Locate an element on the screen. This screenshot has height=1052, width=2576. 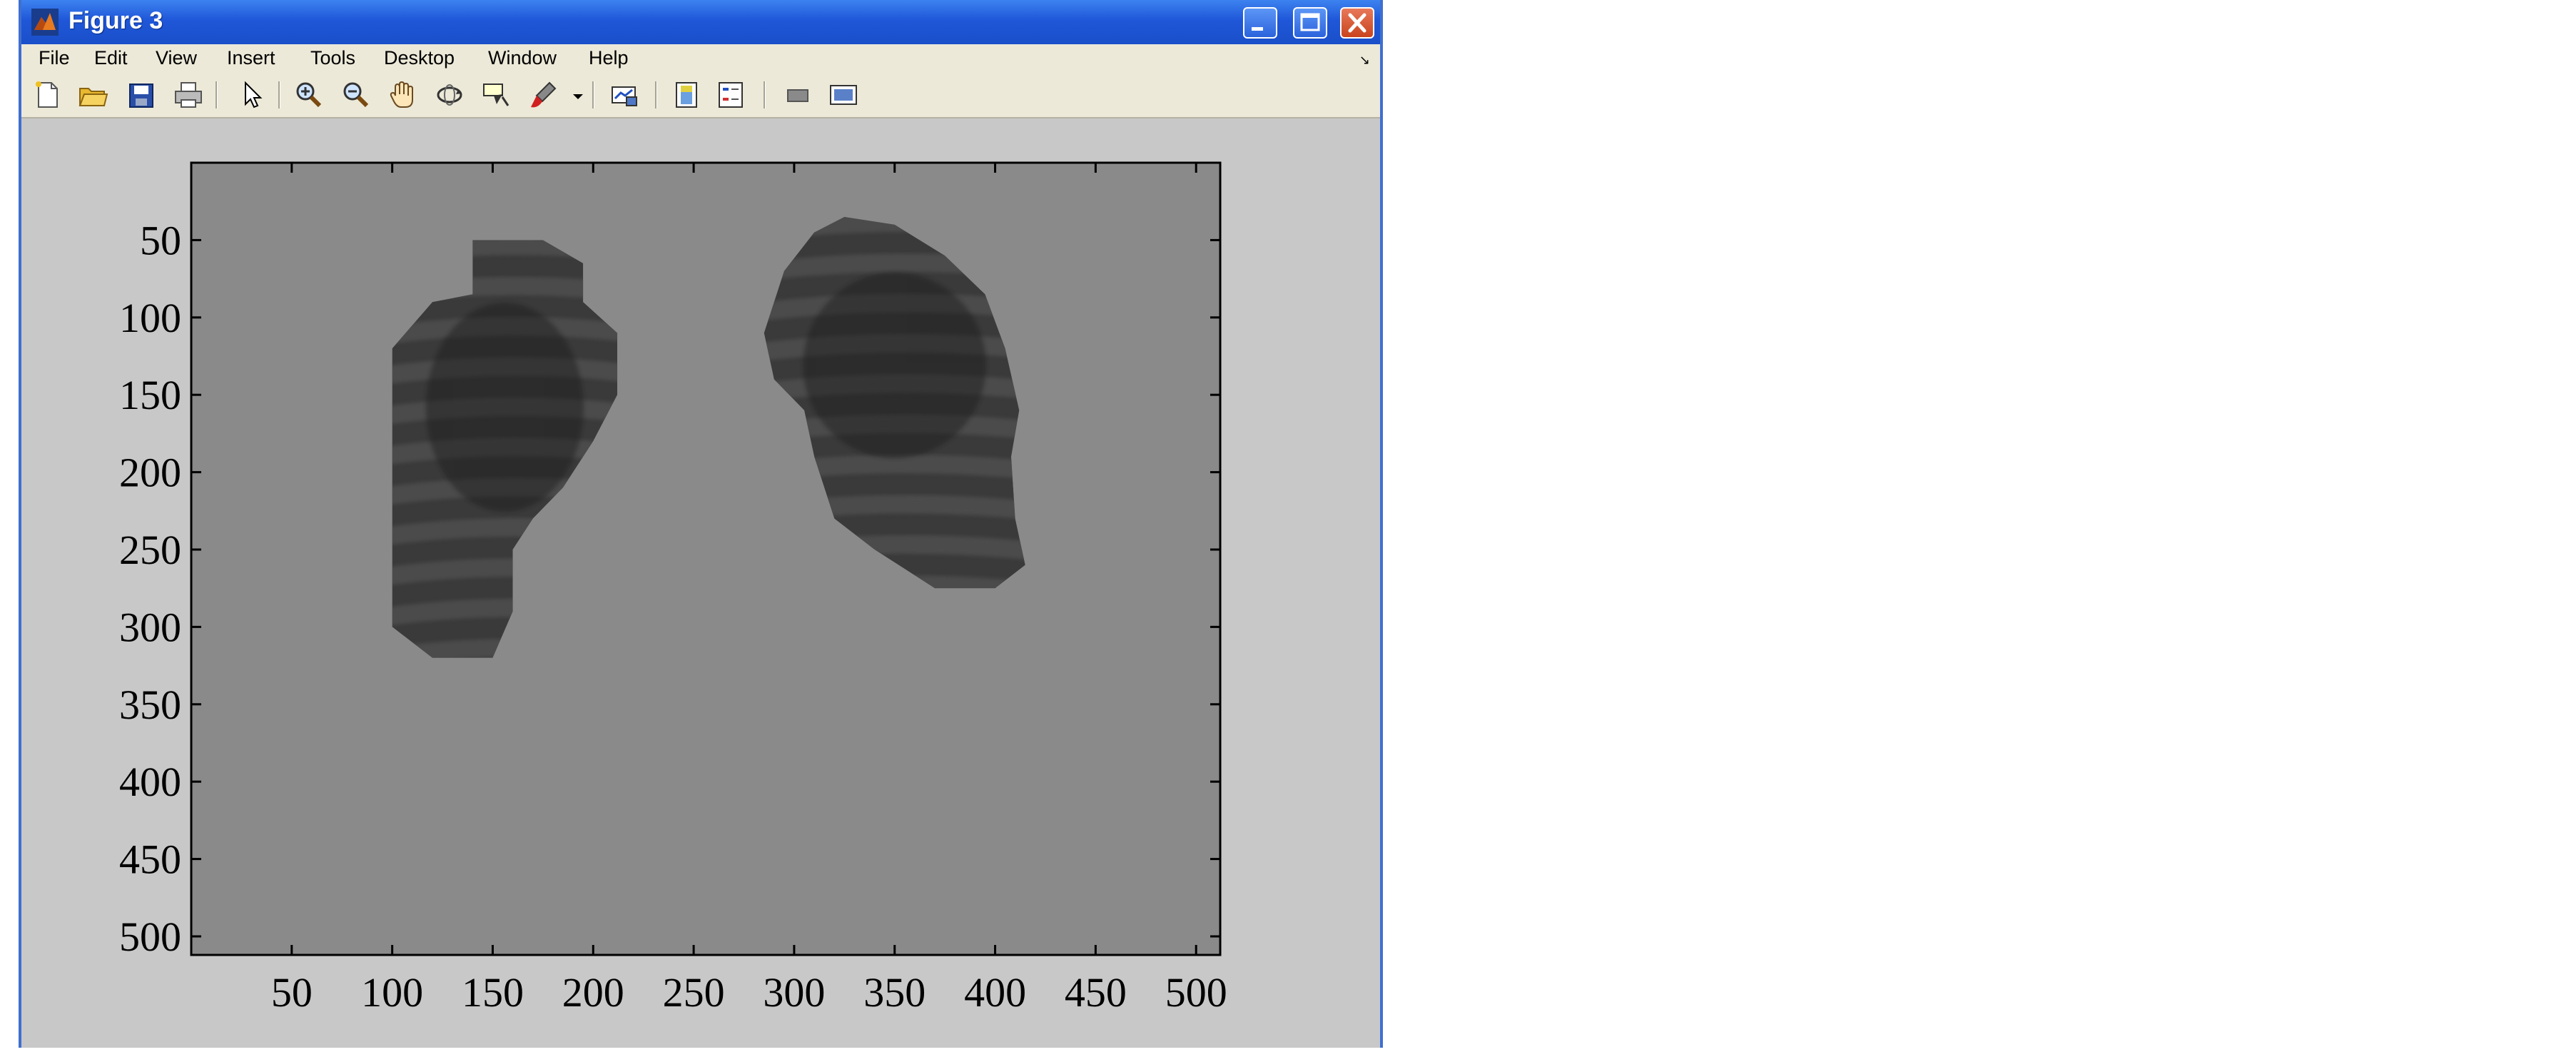
brush-button is located at coordinates (543, 95).